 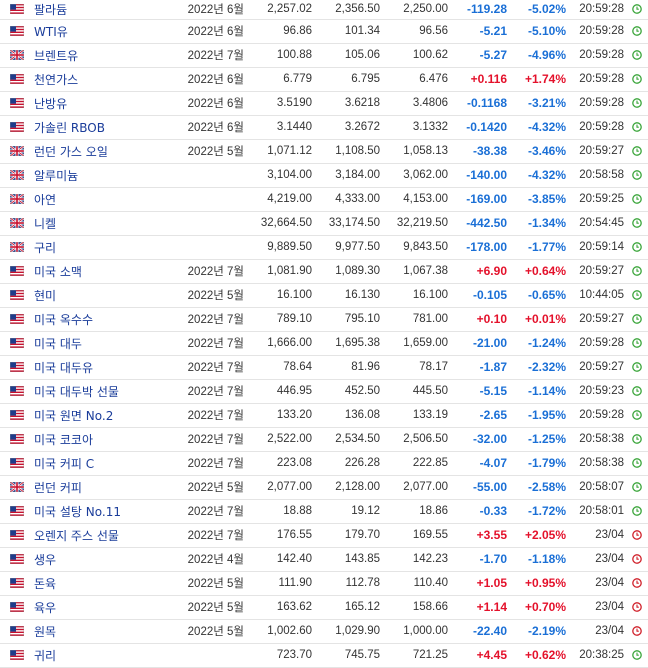 What do you see at coordinates (45, 632) in the screenshot?
I see `instrument-link: 원목` at bounding box center [45, 632].